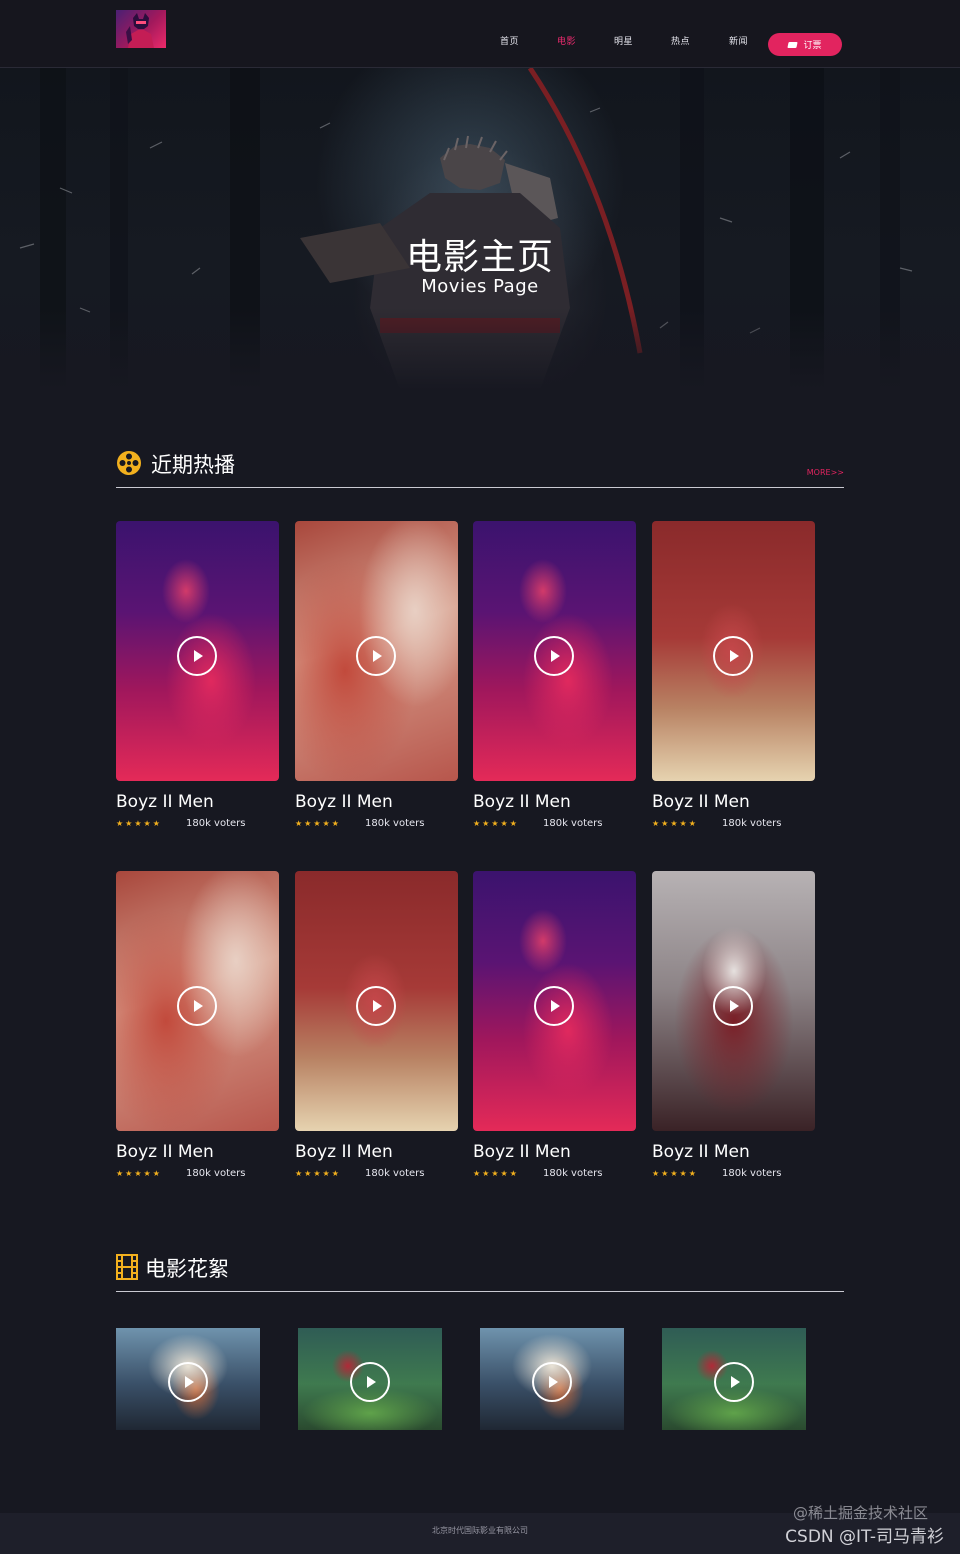 The height and width of the screenshot is (1554, 960). Describe the element at coordinates (127, 1267) in the screenshot. I see `film-strip-icon` at that location.